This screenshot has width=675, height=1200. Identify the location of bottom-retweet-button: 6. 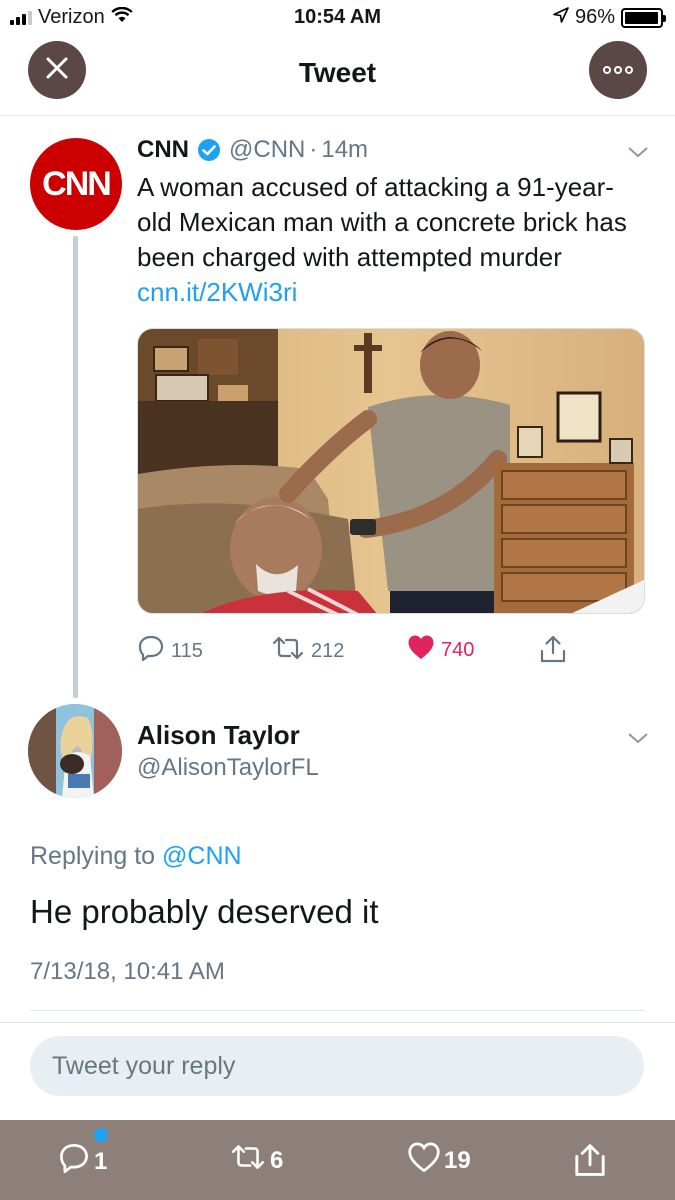
(256, 1160).